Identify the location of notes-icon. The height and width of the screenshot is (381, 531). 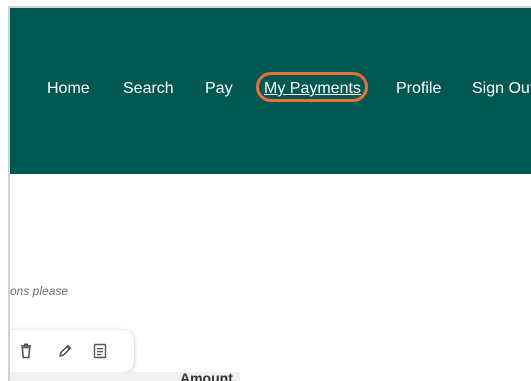
(100, 351).